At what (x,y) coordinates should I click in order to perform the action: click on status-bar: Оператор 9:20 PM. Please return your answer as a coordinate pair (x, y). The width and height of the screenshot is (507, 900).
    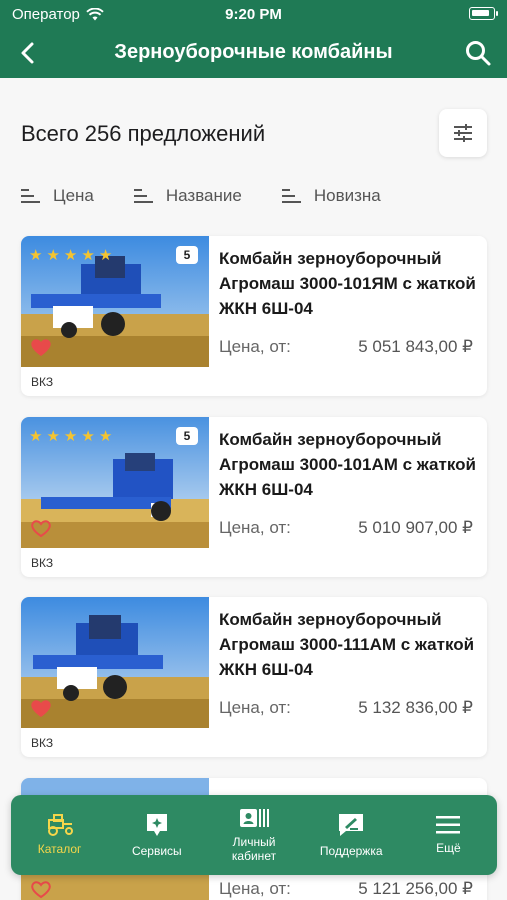
    Looking at the image, I should click on (253, 14).